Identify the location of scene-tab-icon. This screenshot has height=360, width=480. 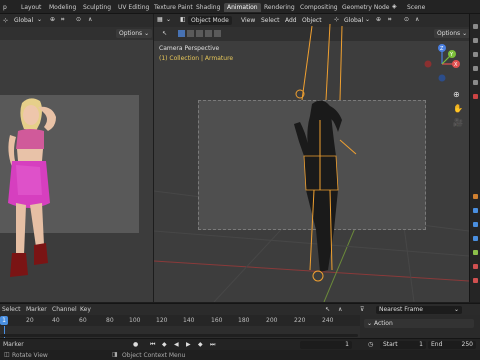
(475, 82).